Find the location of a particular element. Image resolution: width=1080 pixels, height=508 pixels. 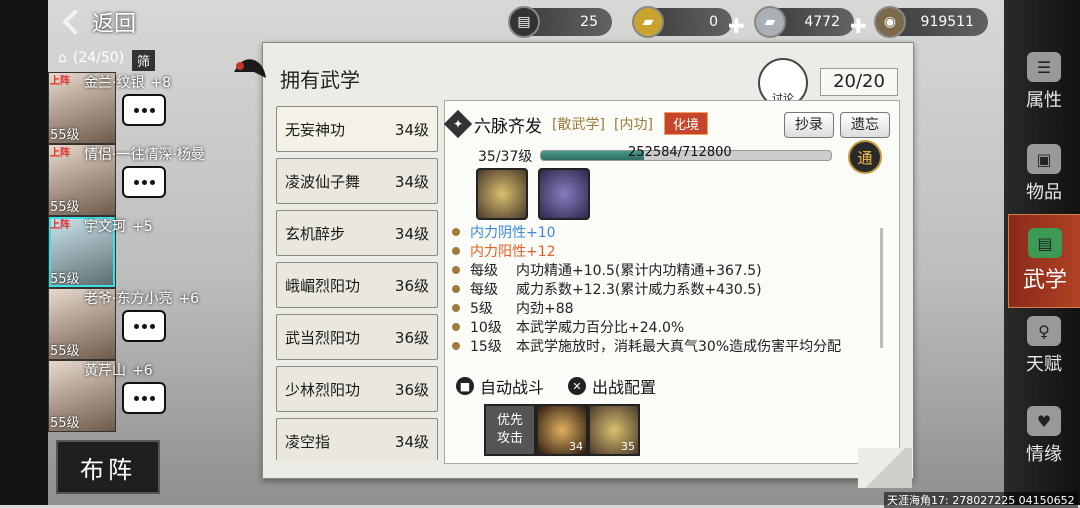

filter-button: 筛 is located at coordinates (144, 60).